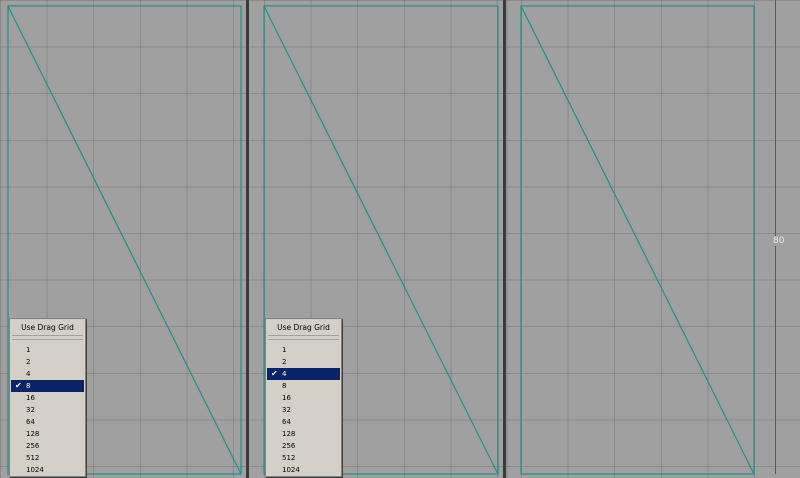 The height and width of the screenshot is (478, 800). What do you see at coordinates (47, 386) in the screenshot?
I see `grid-size-option-8: ✔ 8` at bounding box center [47, 386].